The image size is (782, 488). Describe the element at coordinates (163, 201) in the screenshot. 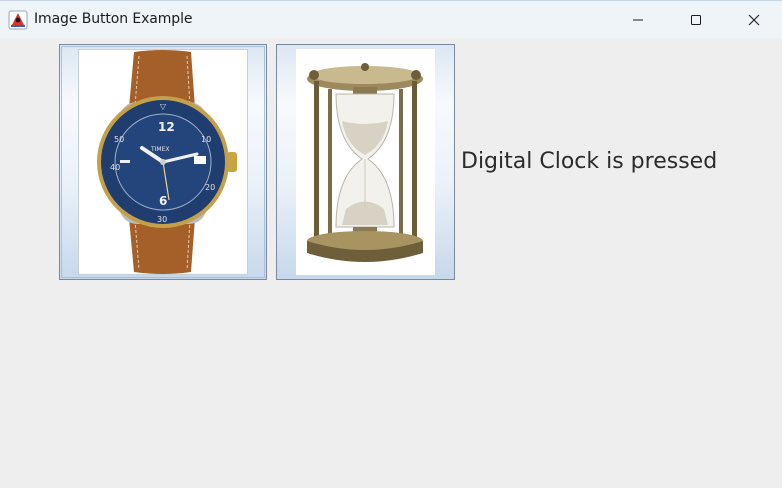

I see `svg-text: 6` at that location.